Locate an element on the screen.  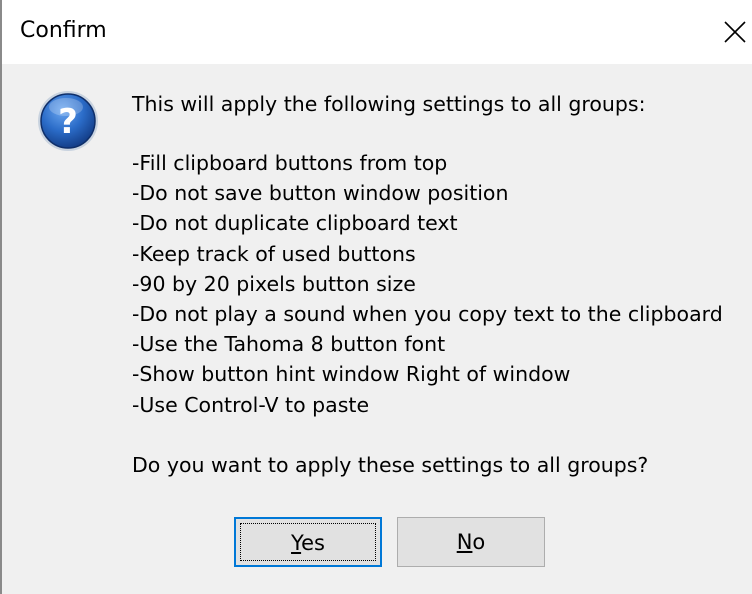
yes-mnemonic: Y is located at coordinates (296, 543).